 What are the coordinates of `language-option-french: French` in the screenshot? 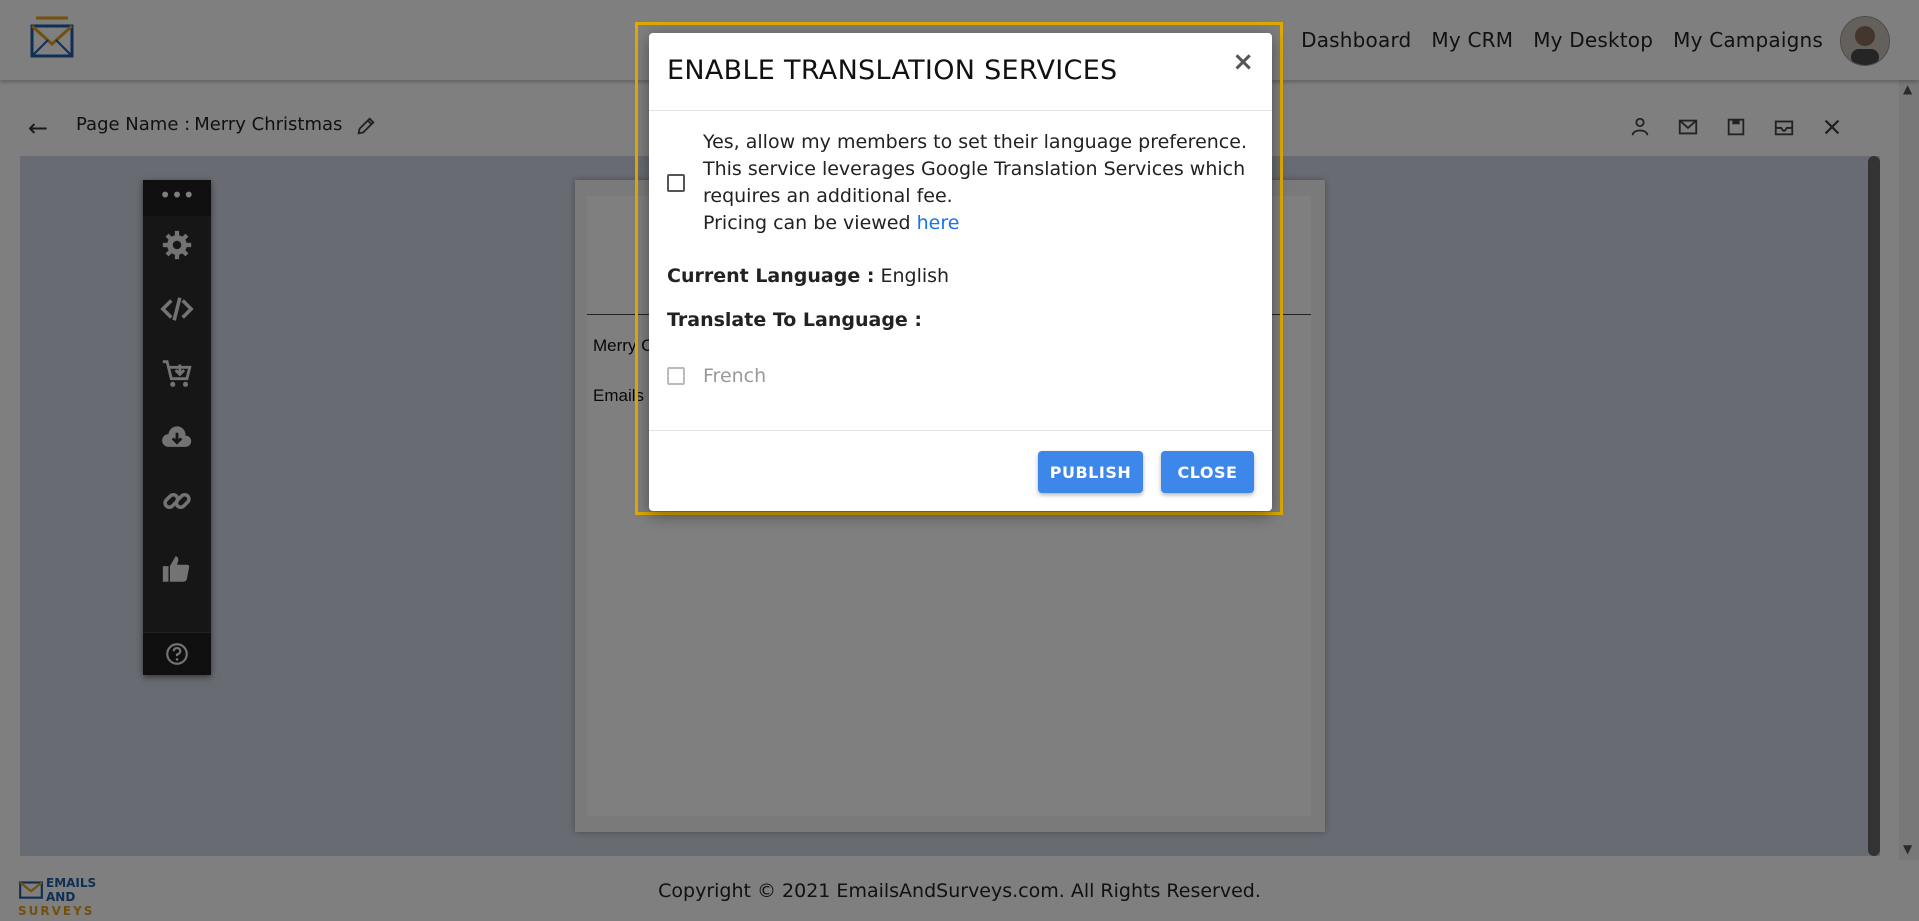 It's located at (735, 376).